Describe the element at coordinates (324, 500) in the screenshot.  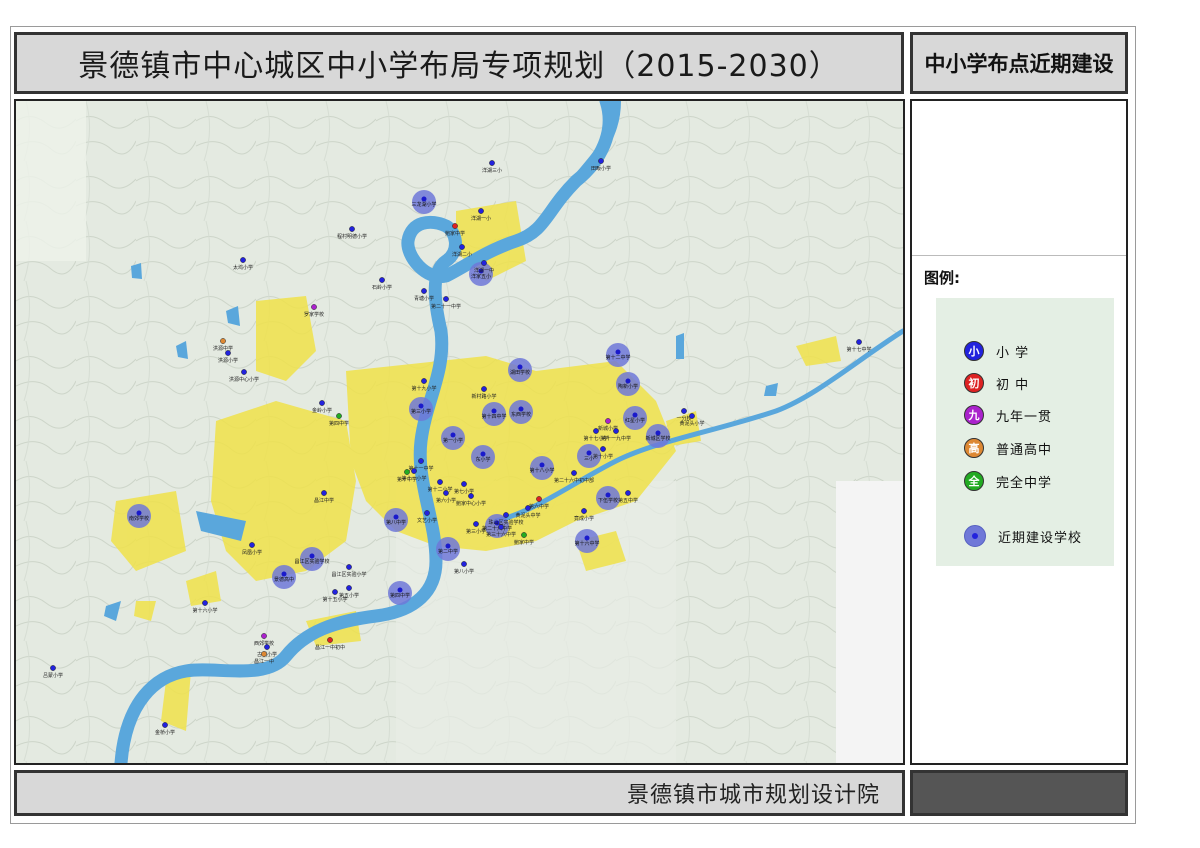
I see `school-label: 昌江中学` at that location.